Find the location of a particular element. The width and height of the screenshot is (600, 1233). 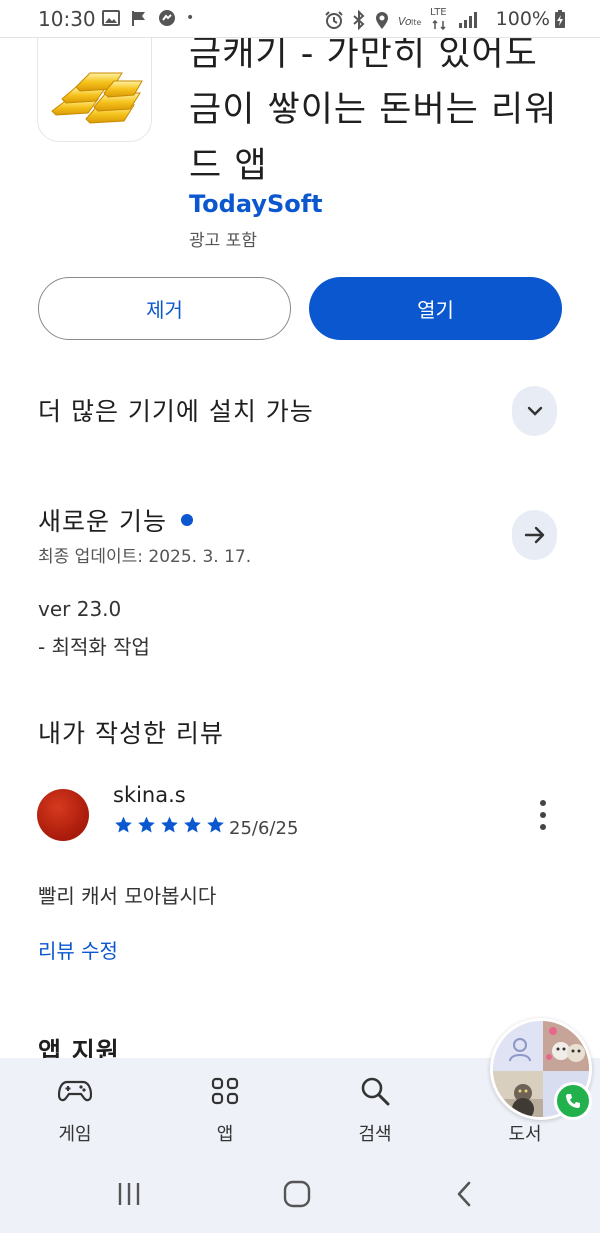

svg-text: lte is located at coordinates (416, 22).